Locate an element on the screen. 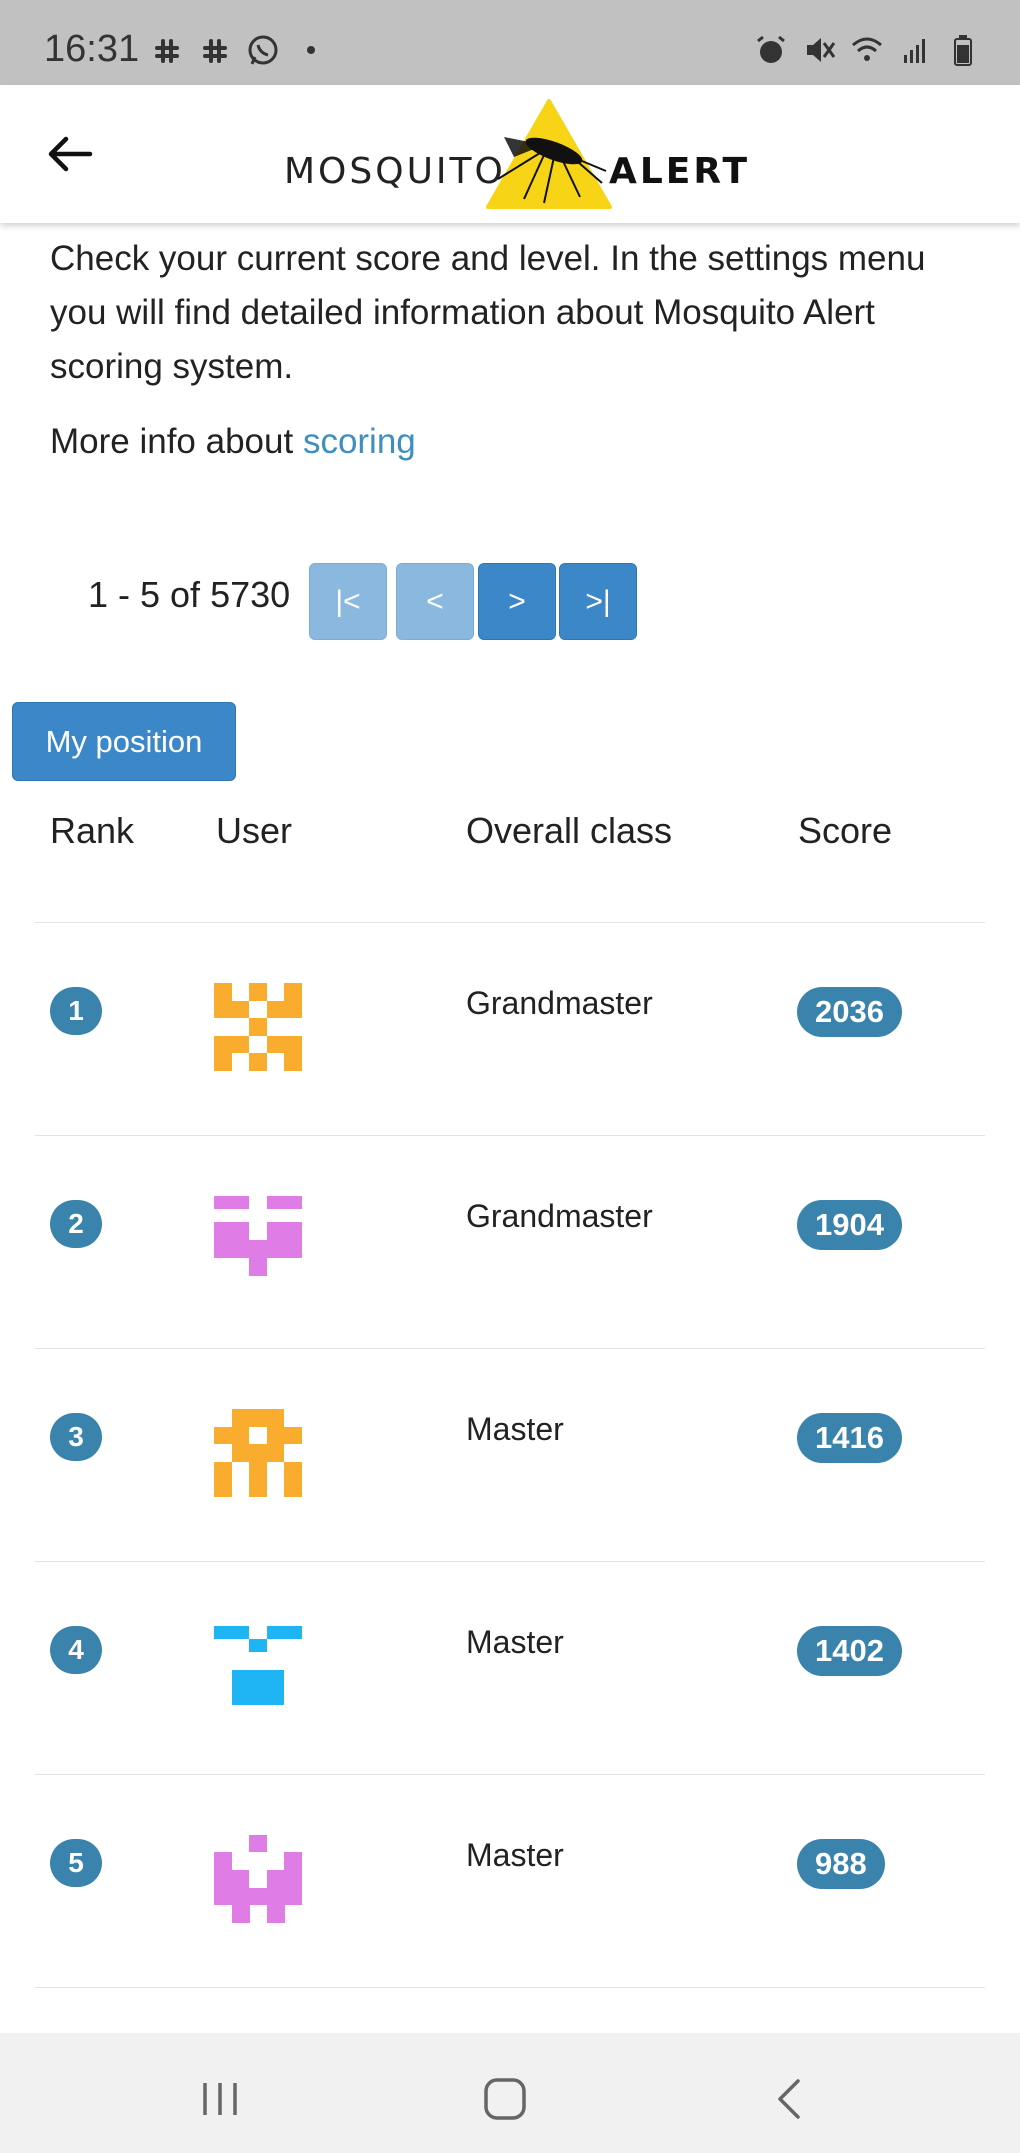 This screenshot has width=1020, height=2153. recent-apps-icon is located at coordinates (220, 2099).